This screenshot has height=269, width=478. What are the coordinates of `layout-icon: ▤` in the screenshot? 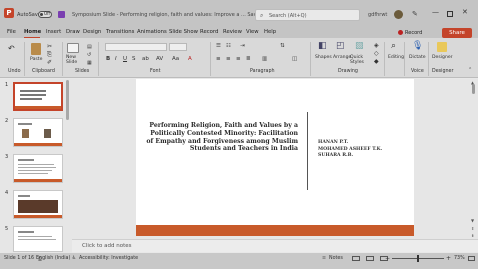 It's located at (89, 47).